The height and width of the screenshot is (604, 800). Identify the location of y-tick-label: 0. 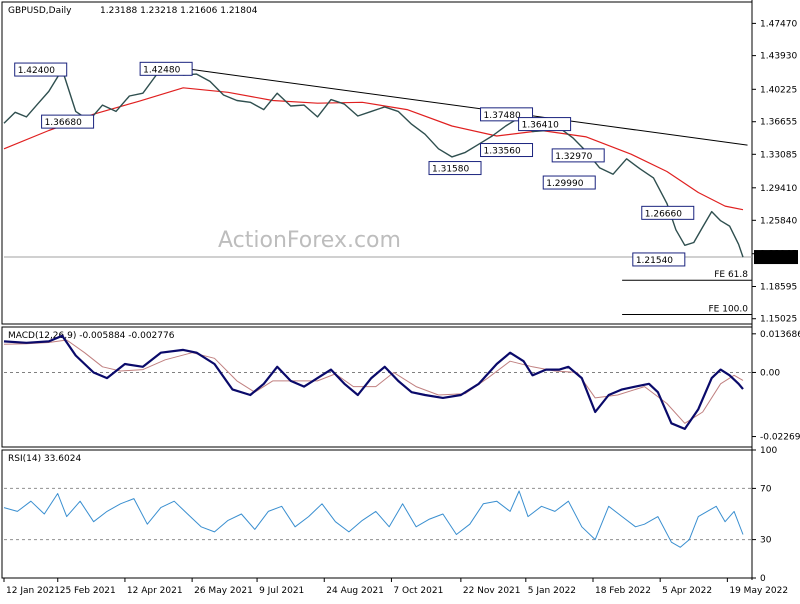
(763, 579).